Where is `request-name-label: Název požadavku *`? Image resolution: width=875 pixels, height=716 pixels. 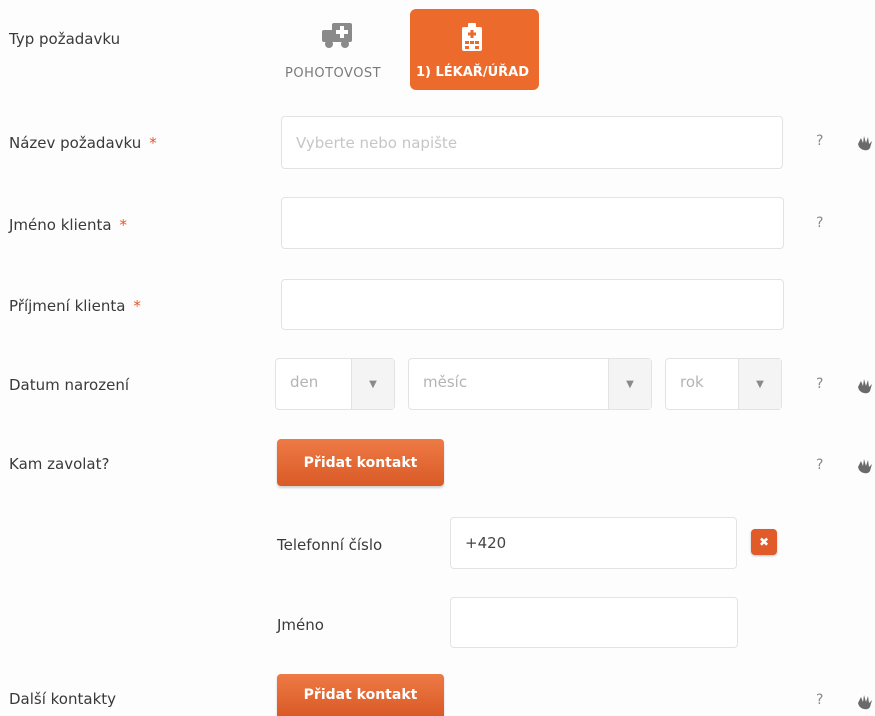 request-name-label: Název požadavku * is located at coordinates (83, 143).